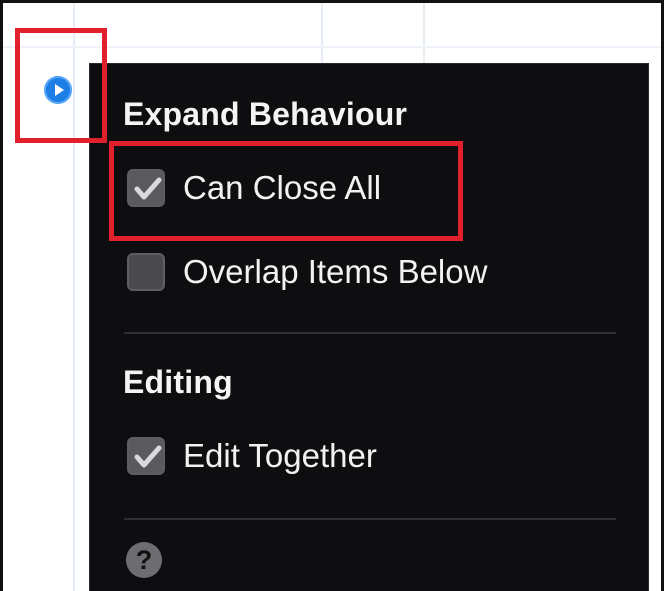 The height and width of the screenshot is (591, 664). I want to click on checkbox-overlap-items-below, so click(146, 272).